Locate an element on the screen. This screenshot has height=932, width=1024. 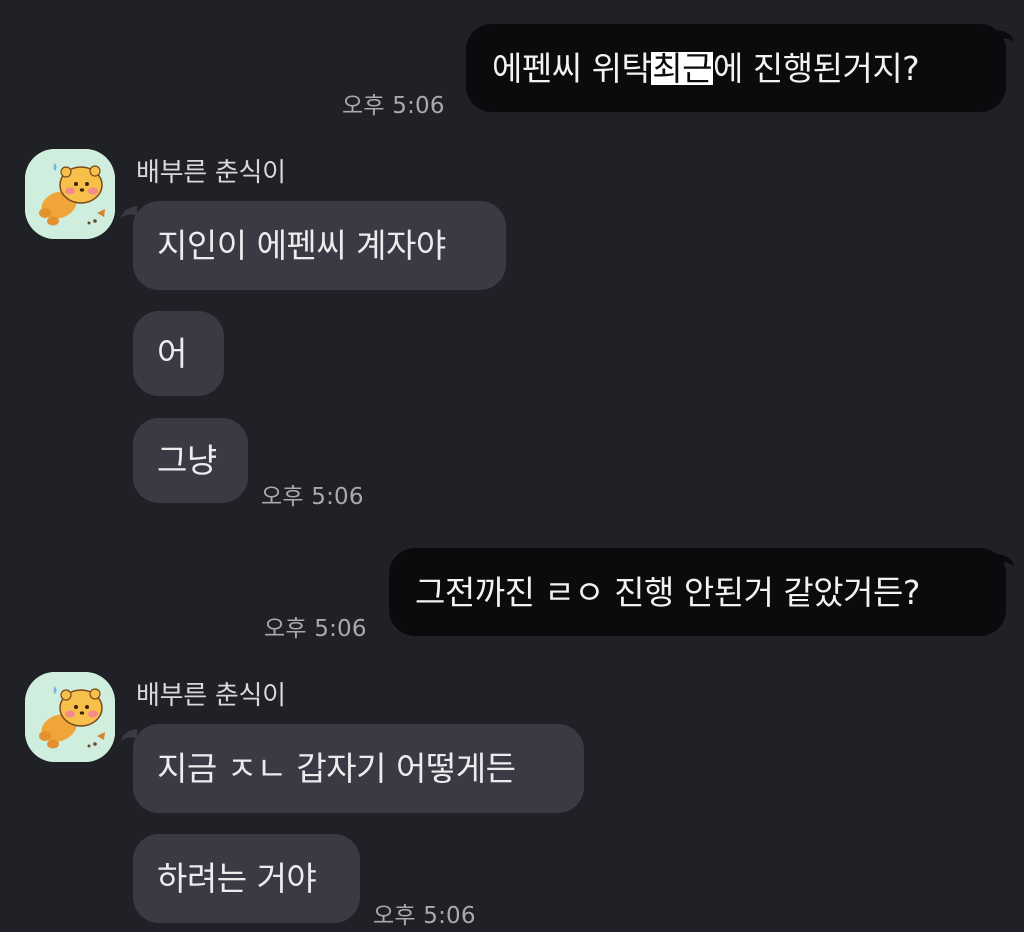
message-text: 어 is located at coordinates (172, 353).